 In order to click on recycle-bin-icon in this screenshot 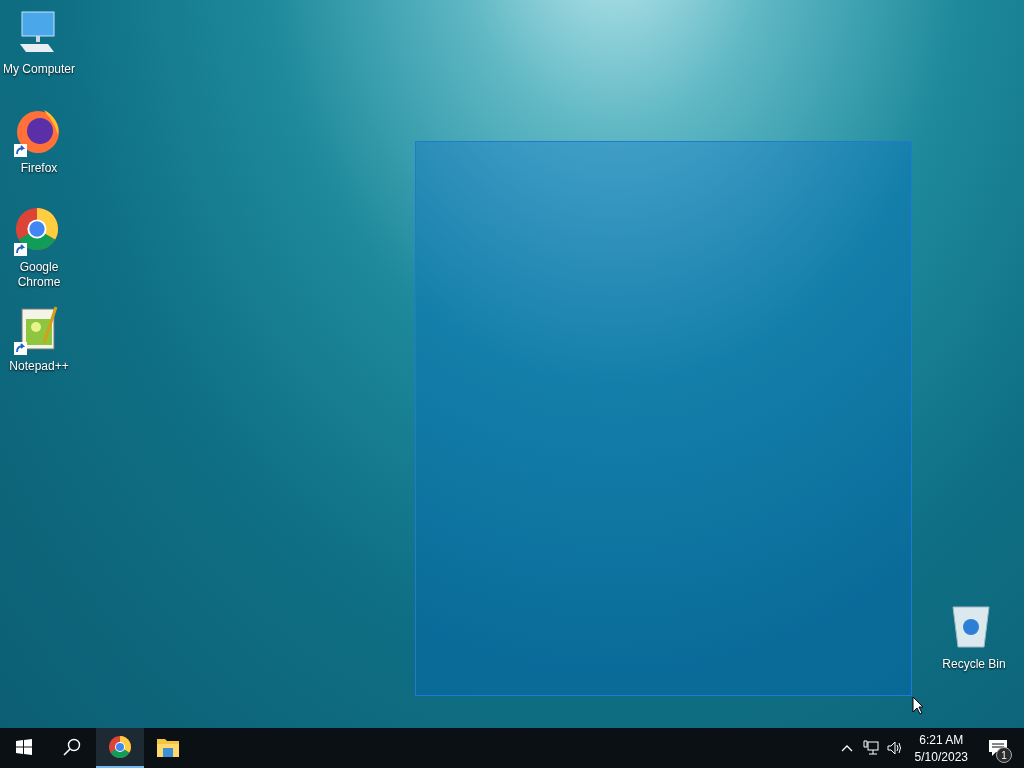, I will do `click(971, 626)`.